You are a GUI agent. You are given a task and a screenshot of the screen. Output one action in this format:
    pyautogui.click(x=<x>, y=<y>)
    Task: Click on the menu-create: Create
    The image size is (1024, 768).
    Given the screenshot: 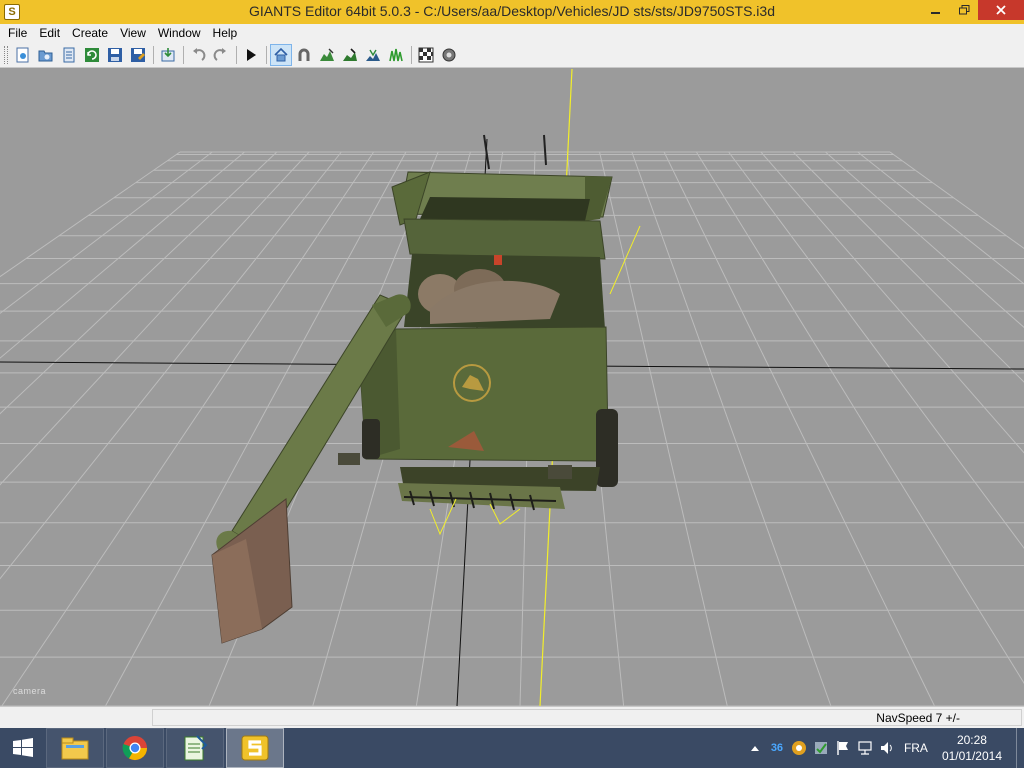 What is the action you would take?
    pyautogui.click(x=90, y=33)
    